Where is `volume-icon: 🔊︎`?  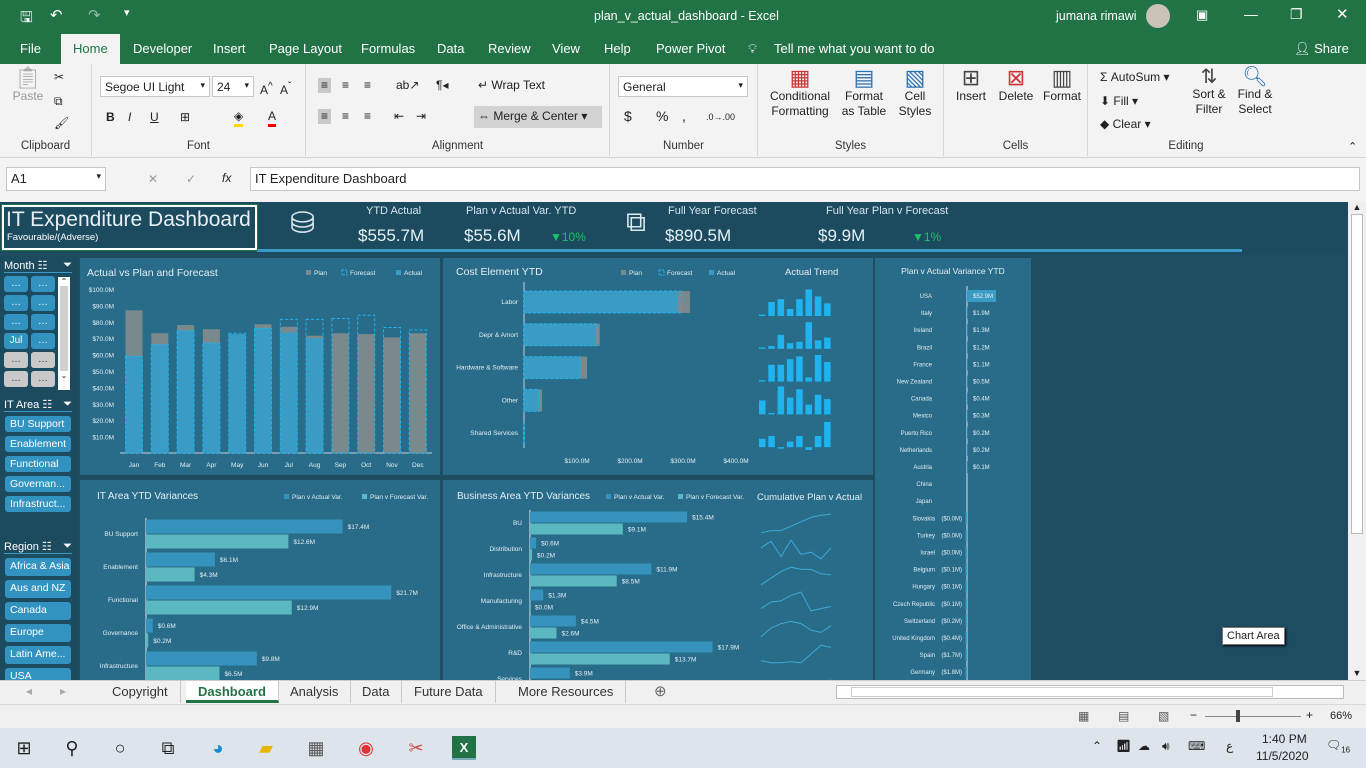
volume-icon: 🔊︎ is located at coordinates (1166, 746).